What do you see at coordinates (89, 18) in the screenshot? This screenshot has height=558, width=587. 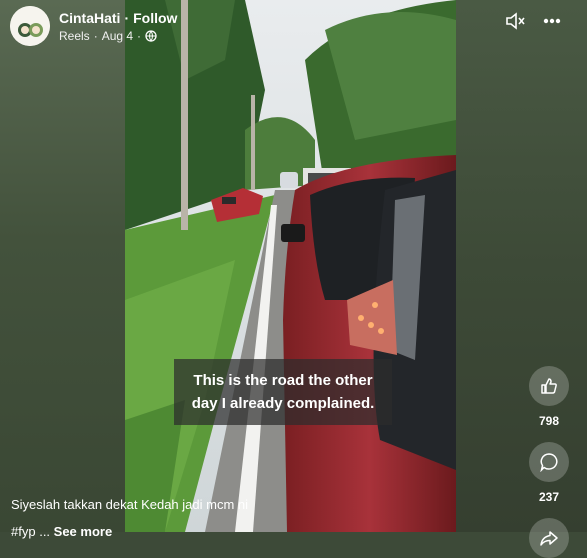 I see `author-name: CintaHati` at bounding box center [89, 18].